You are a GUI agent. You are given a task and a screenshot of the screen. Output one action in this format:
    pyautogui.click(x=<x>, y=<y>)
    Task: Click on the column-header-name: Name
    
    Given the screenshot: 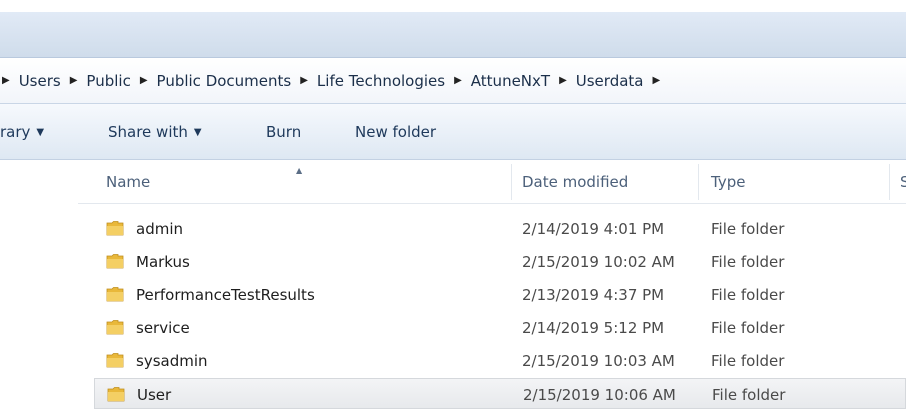 What is the action you would take?
    pyautogui.click(x=128, y=182)
    